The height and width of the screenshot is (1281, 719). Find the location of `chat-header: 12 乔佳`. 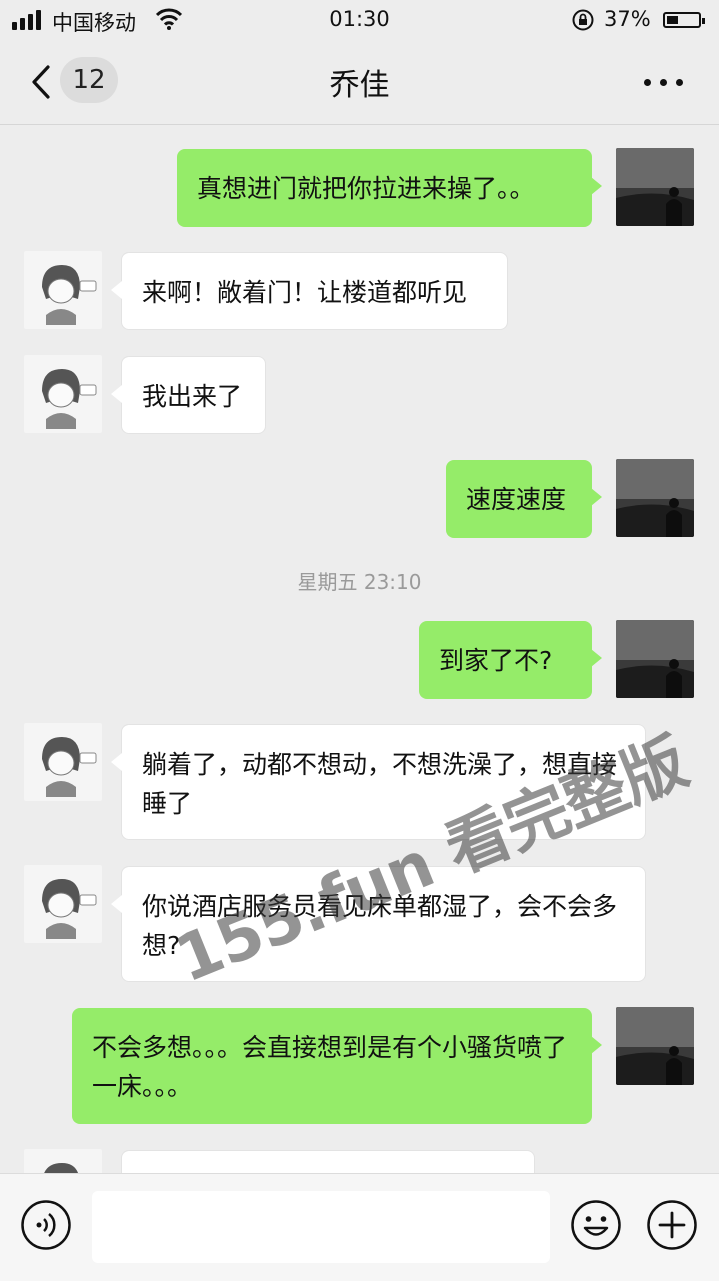

chat-header: 12 乔佳 is located at coordinates (359, 82).